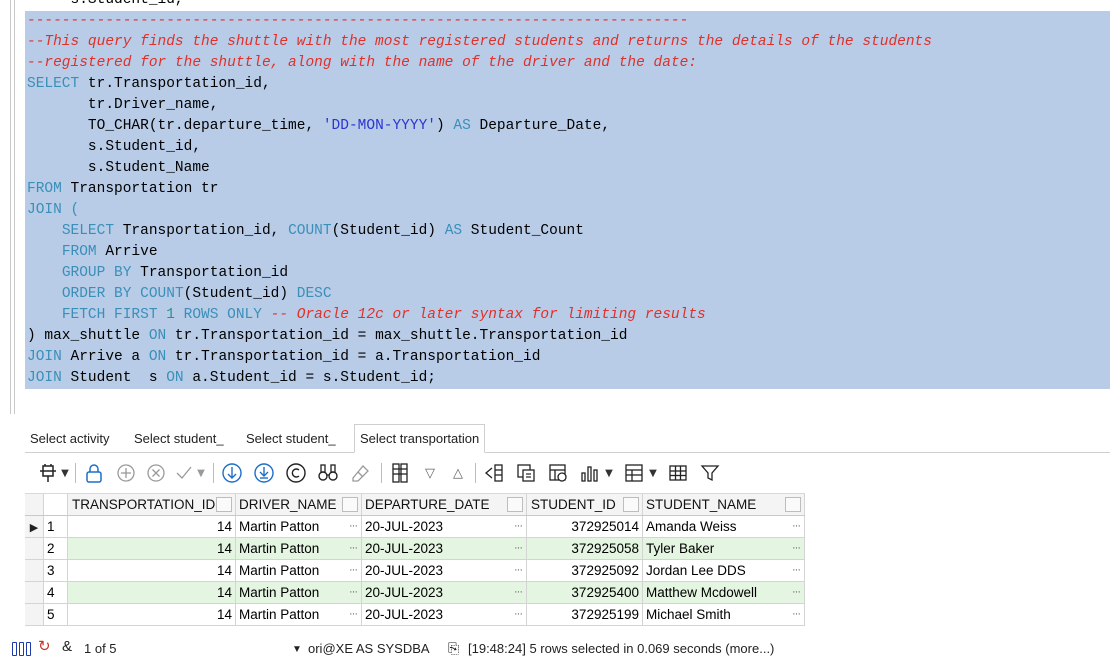  Describe the element at coordinates (369, 649) in the screenshot. I see `connection-label: ori@XE AS SYSDBA` at that location.